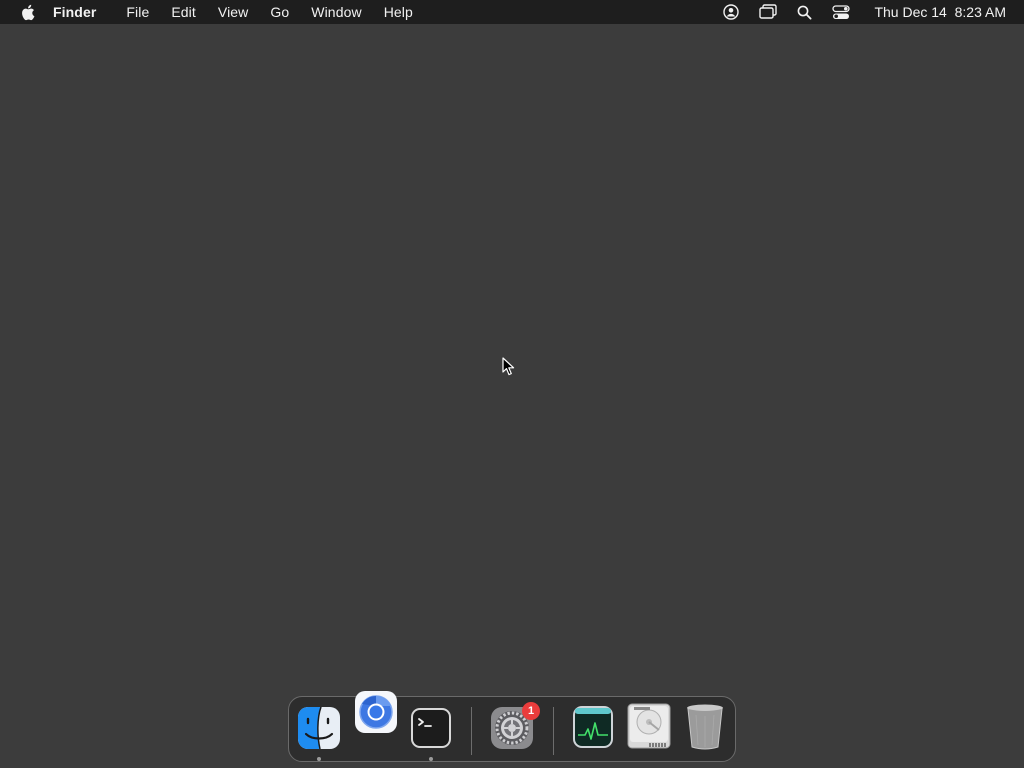 This screenshot has height=768, width=1024. I want to click on menu-bar-clock: Thu Dec 14 8:23 AM, so click(940, 12).